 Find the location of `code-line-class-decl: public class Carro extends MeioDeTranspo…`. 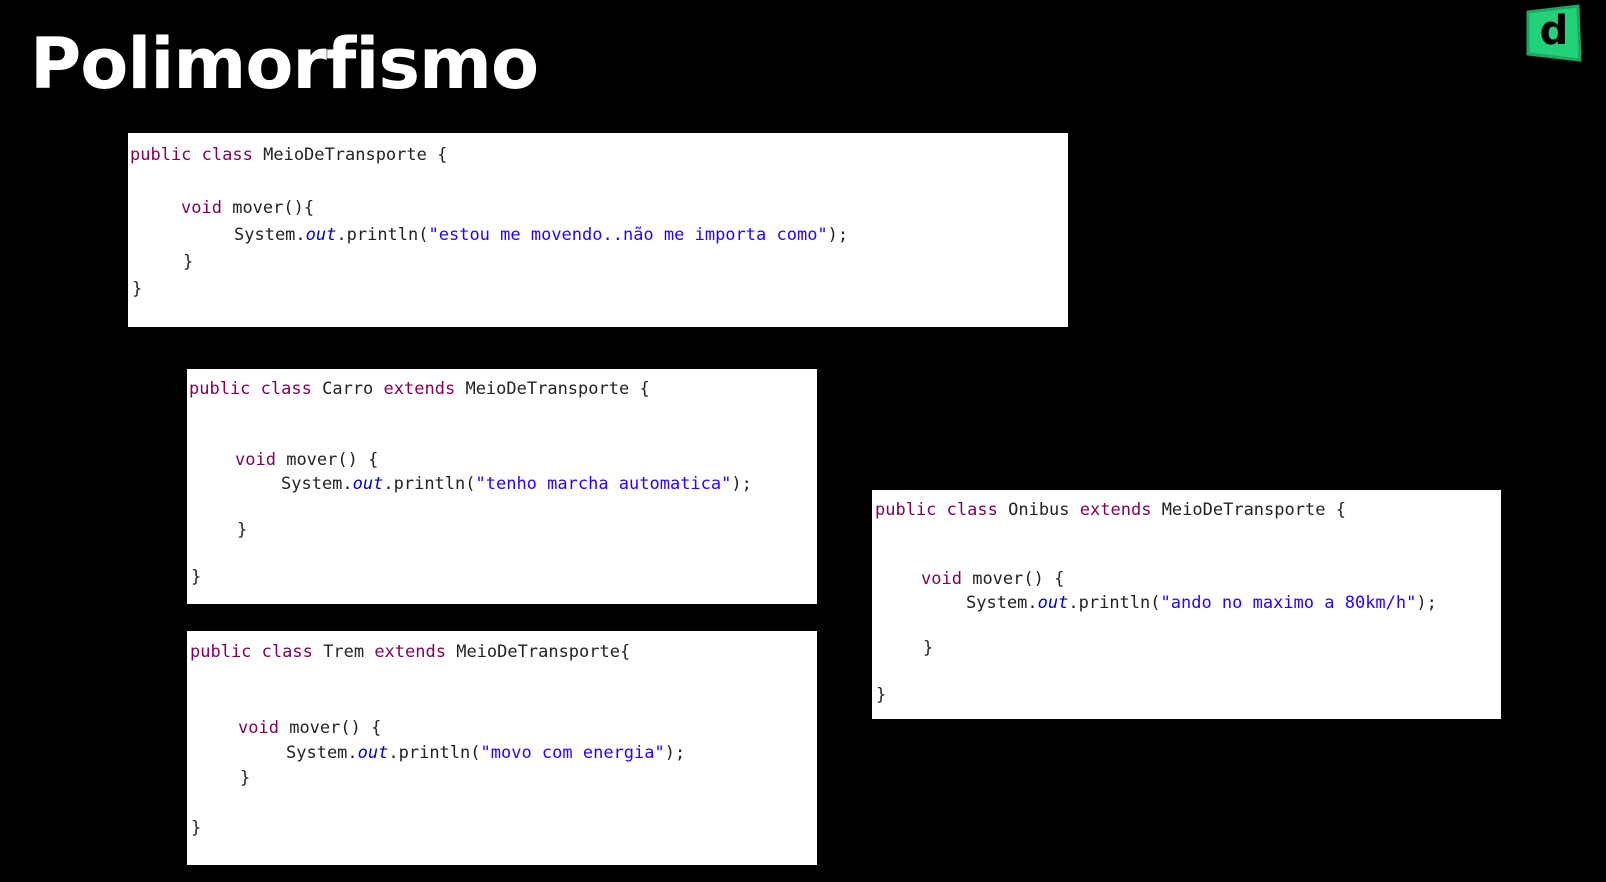

code-line-class-decl: public class Carro extends MeioDeTranspo… is located at coordinates (419, 389).